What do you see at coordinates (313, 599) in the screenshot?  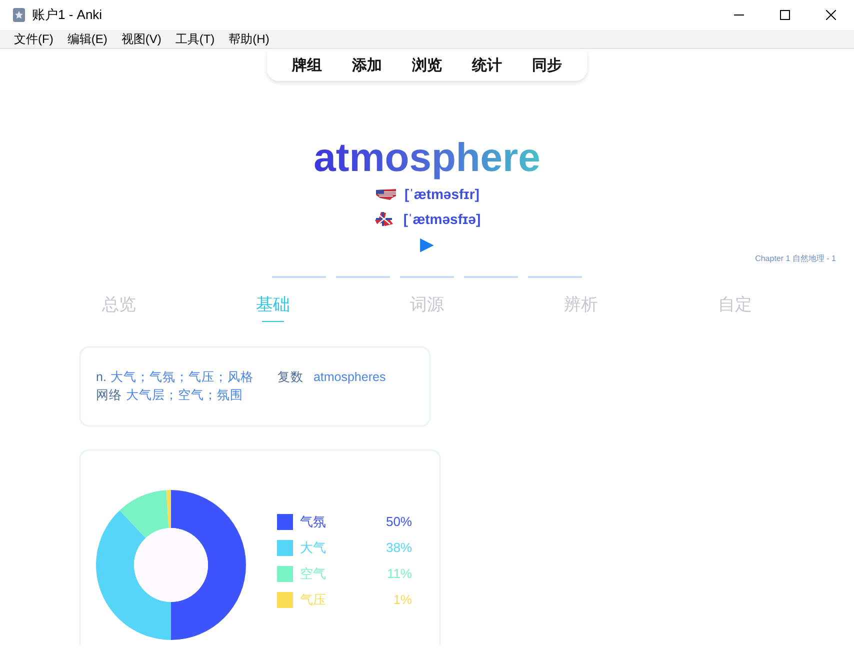 I see `legend-label: 气压` at bounding box center [313, 599].